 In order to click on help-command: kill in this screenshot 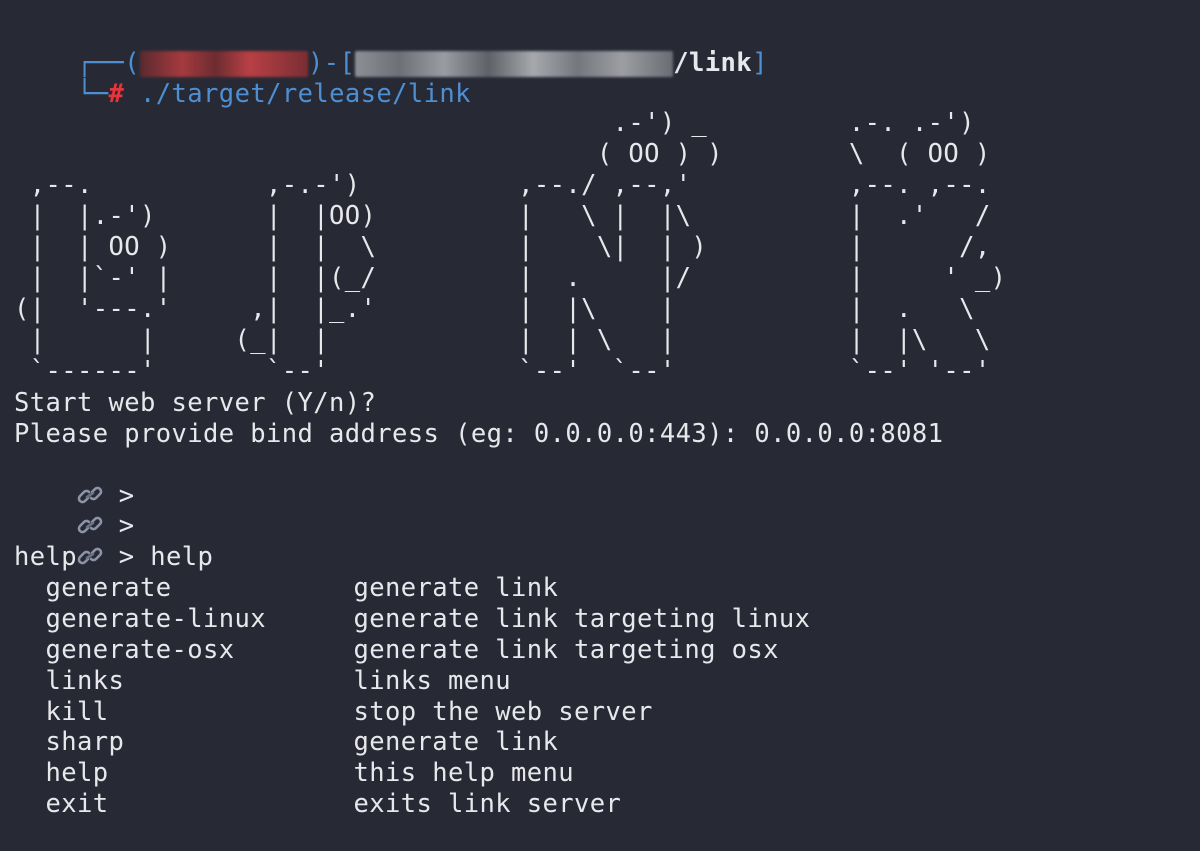, I will do `click(77, 712)`.